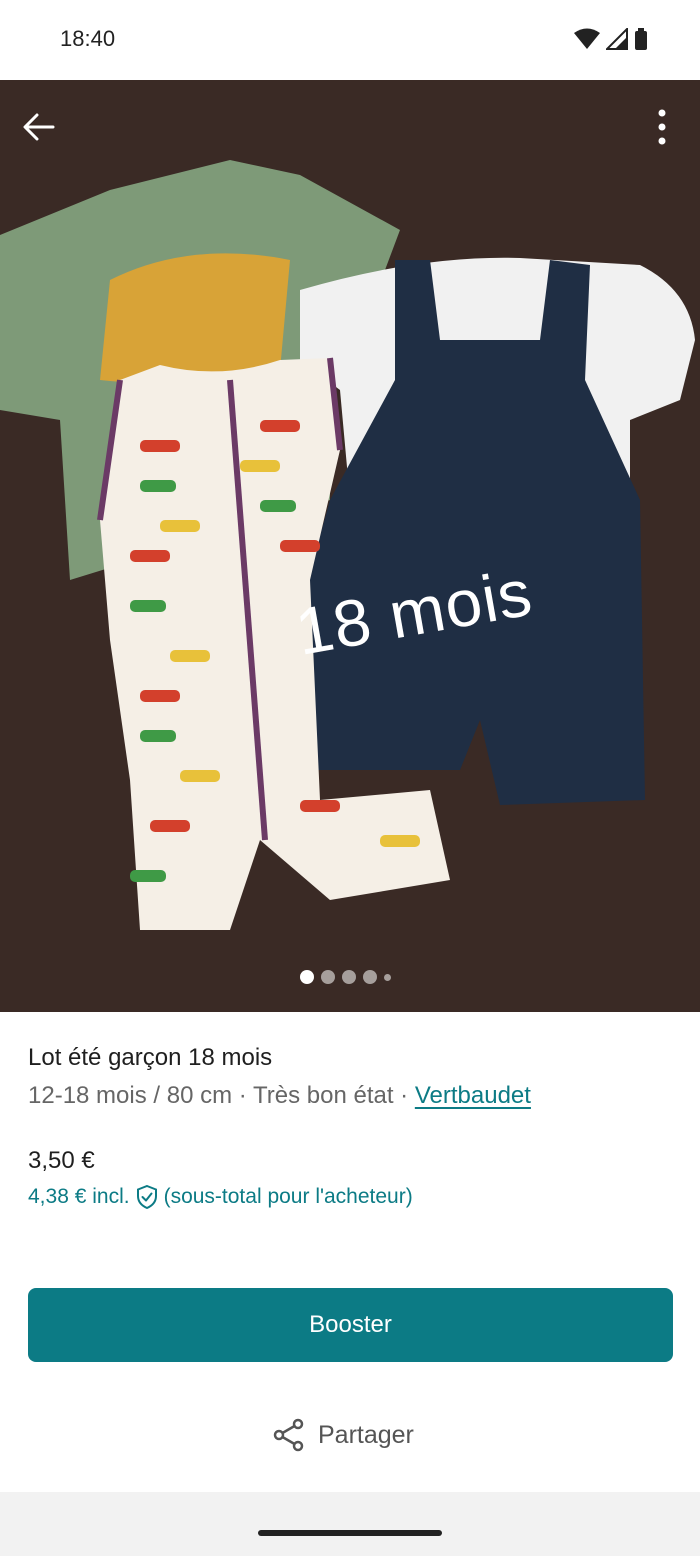  What do you see at coordinates (288, 1196) in the screenshot?
I see `total-price-note: (sous-total pour l'acheteur)` at bounding box center [288, 1196].